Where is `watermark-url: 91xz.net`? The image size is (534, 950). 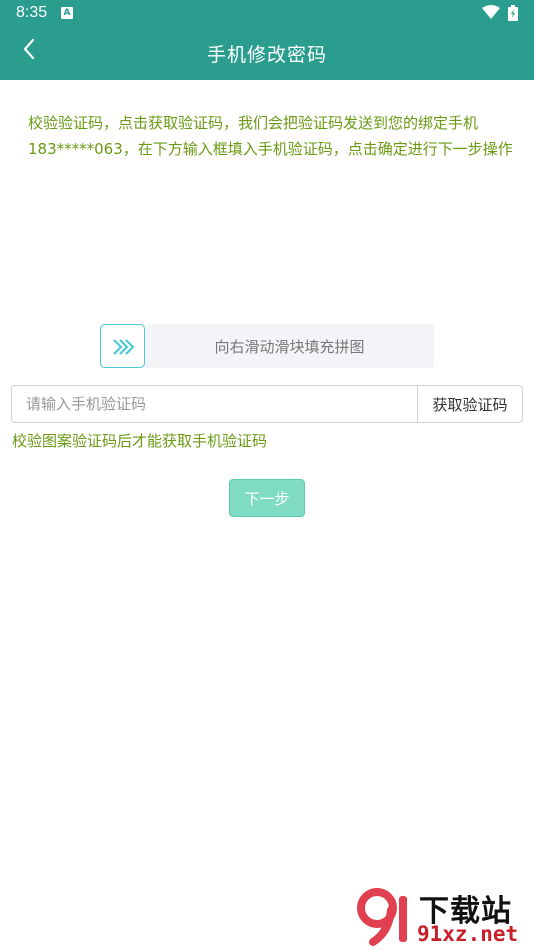 watermark-url: 91xz.net is located at coordinates (468, 934).